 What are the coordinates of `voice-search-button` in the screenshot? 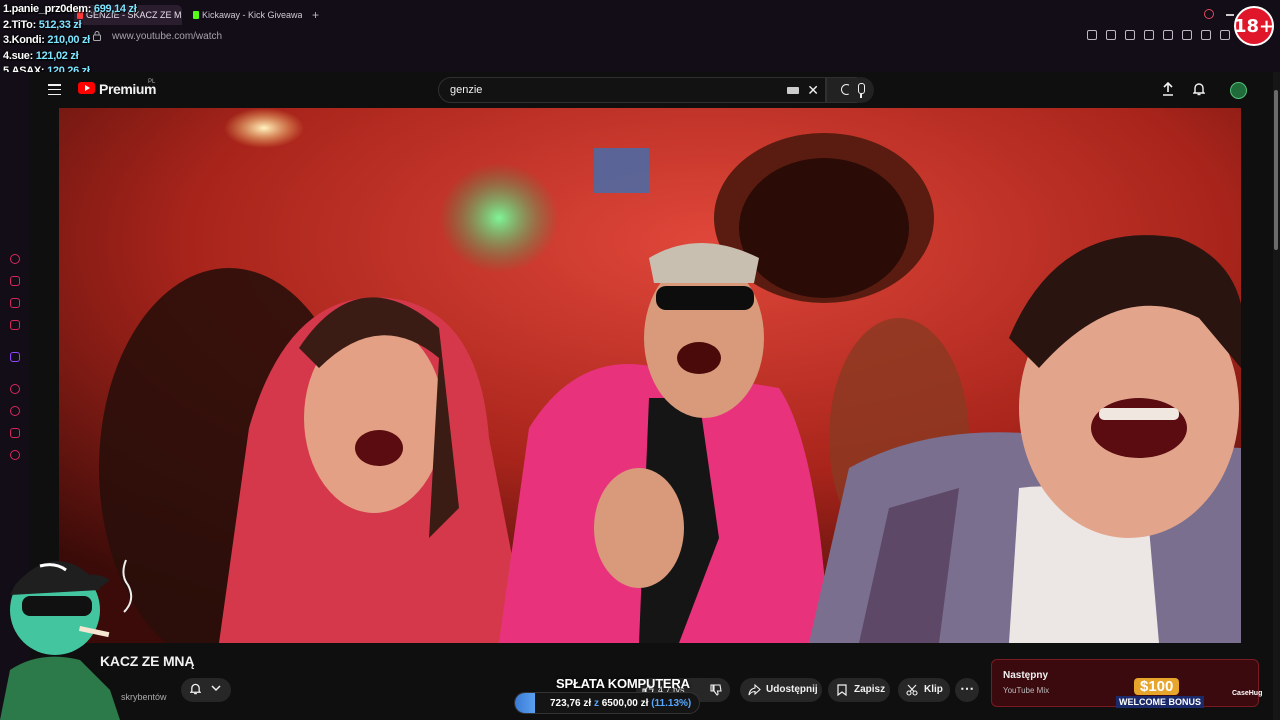 It's located at (861, 90).